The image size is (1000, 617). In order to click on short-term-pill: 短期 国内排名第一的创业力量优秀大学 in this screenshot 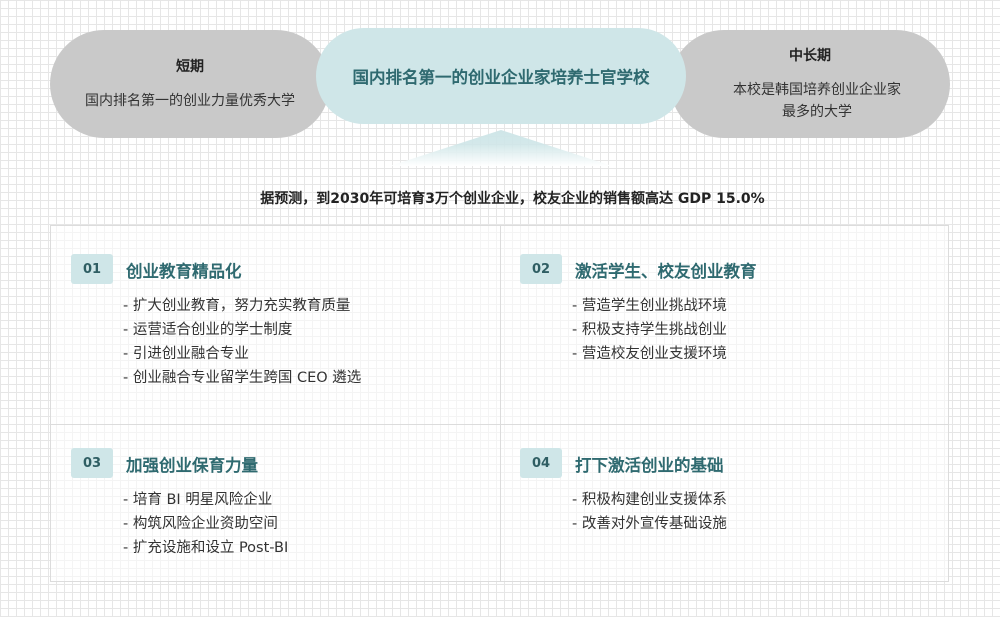, I will do `click(190, 84)`.